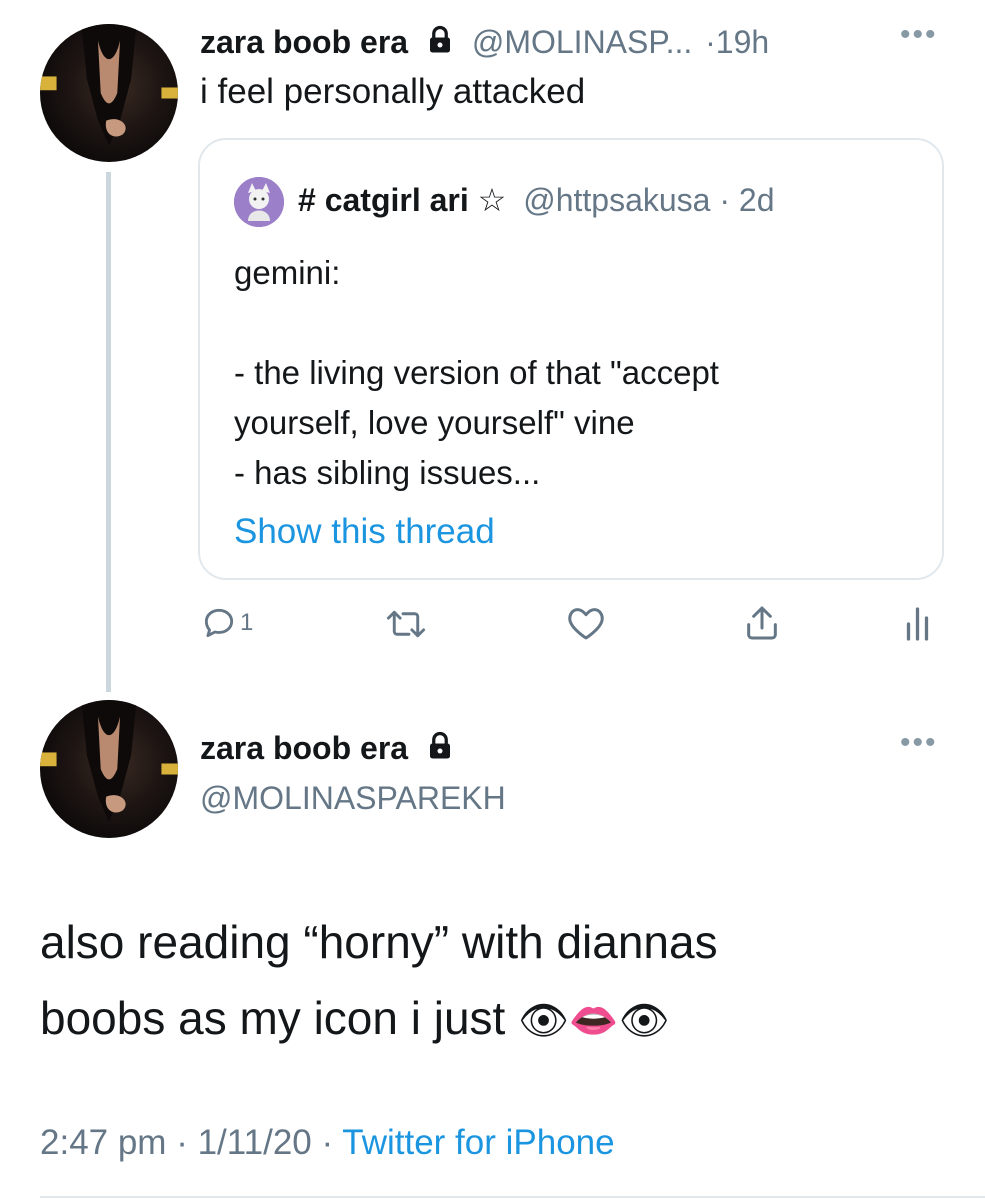  What do you see at coordinates (478, 1142) in the screenshot?
I see `source-link: Twitter for iPhone` at bounding box center [478, 1142].